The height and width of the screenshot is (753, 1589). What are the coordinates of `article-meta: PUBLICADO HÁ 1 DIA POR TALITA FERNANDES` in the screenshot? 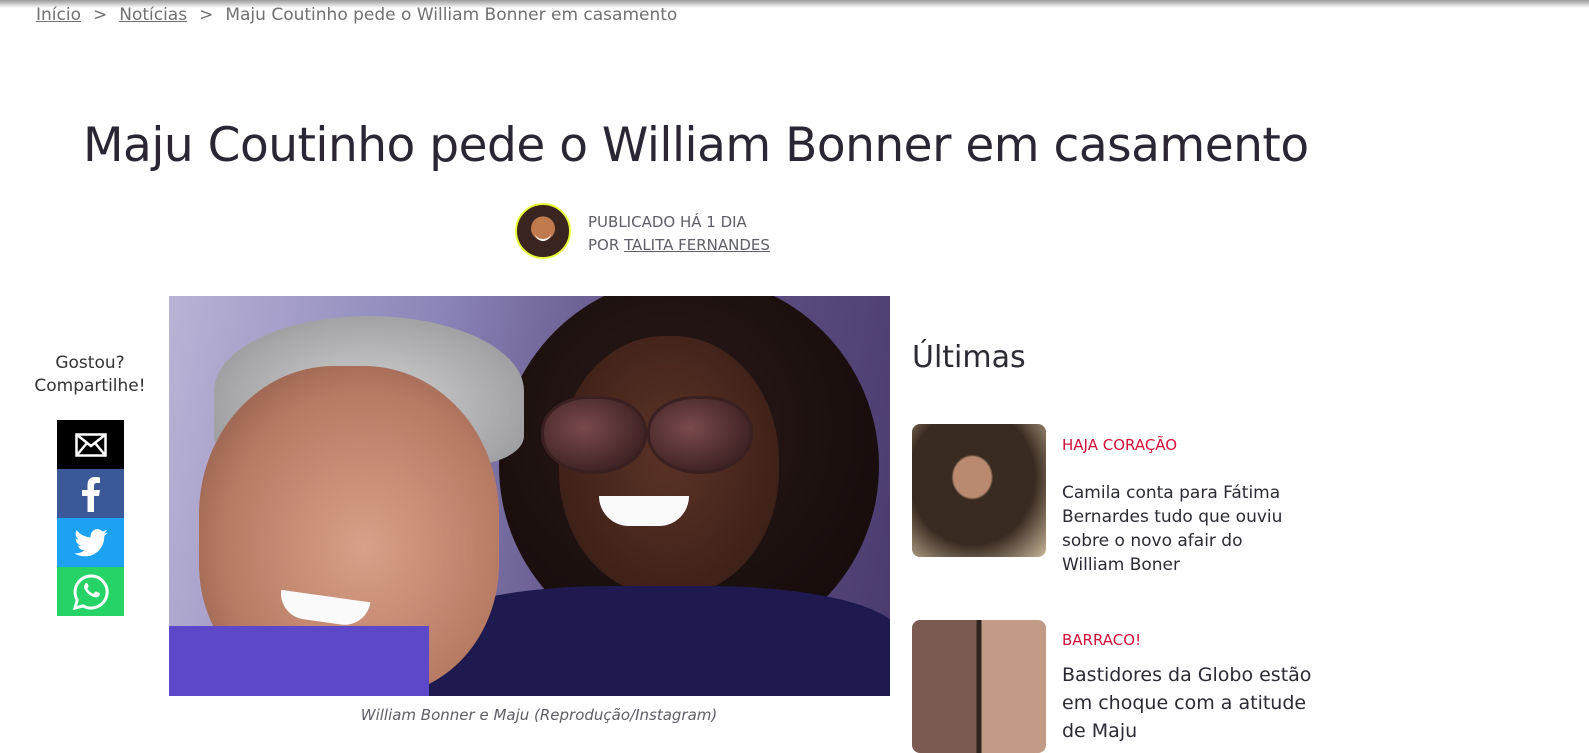 It's located at (679, 234).